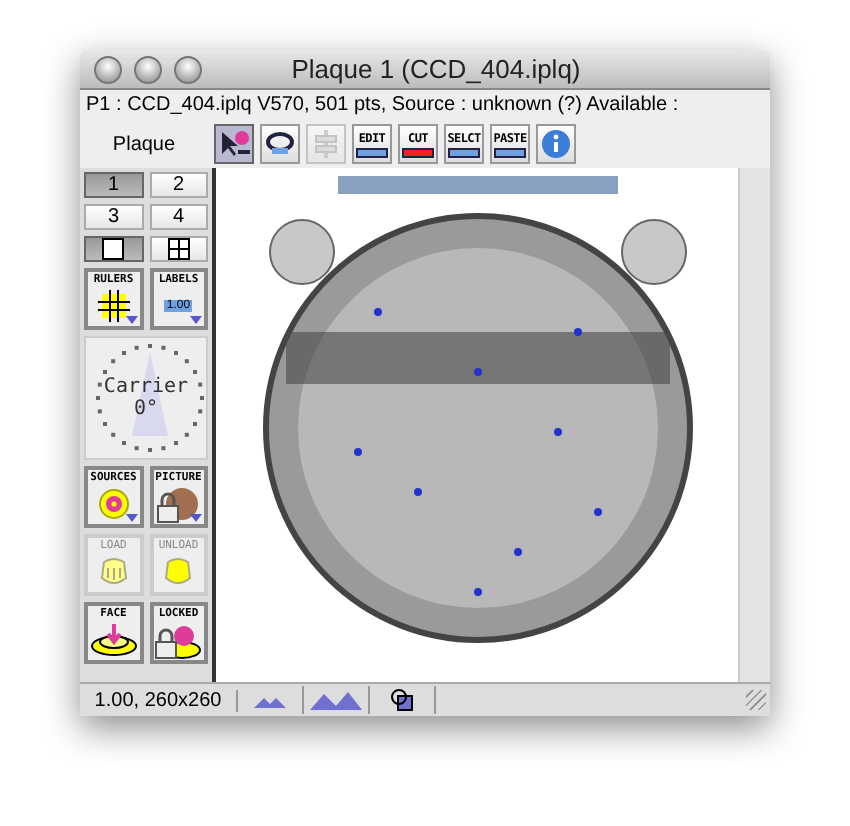 This screenshot has width=850, height=826. I want to click on page-button: 1, so click(113, 185).